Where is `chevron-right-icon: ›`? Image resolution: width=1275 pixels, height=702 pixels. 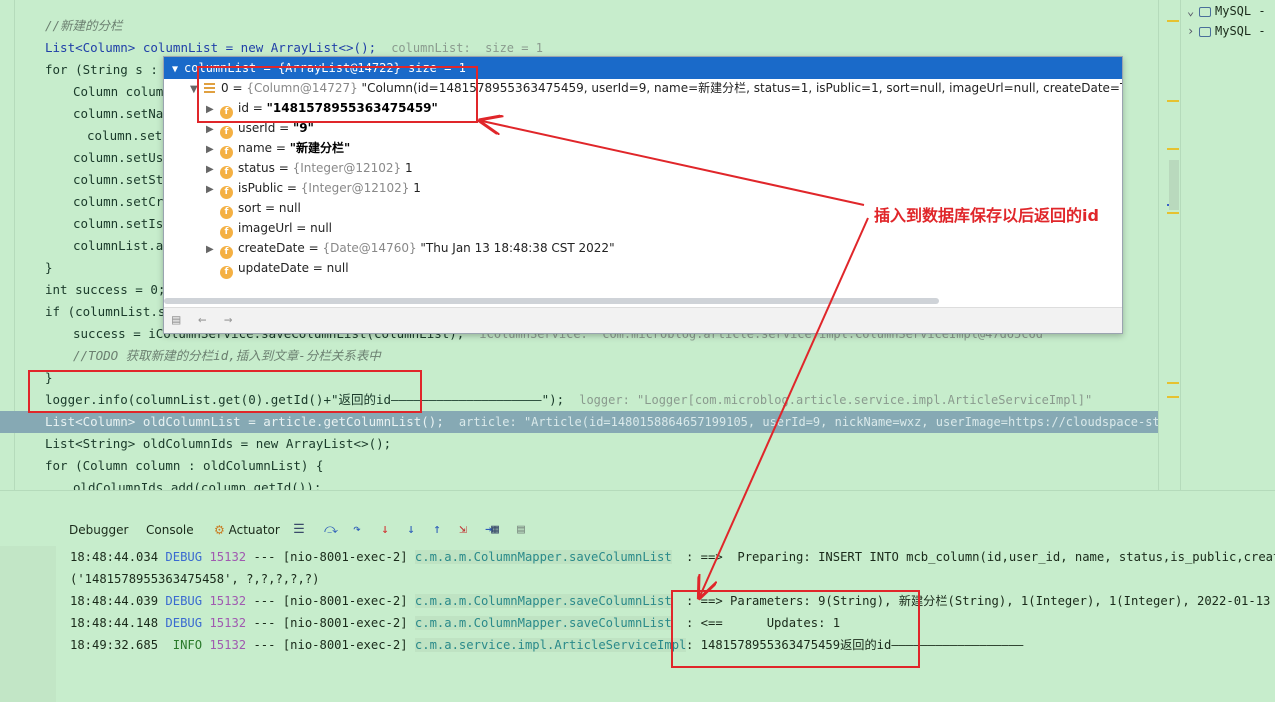
chevron-right-icon: › is located at coordinates (1193, 31).